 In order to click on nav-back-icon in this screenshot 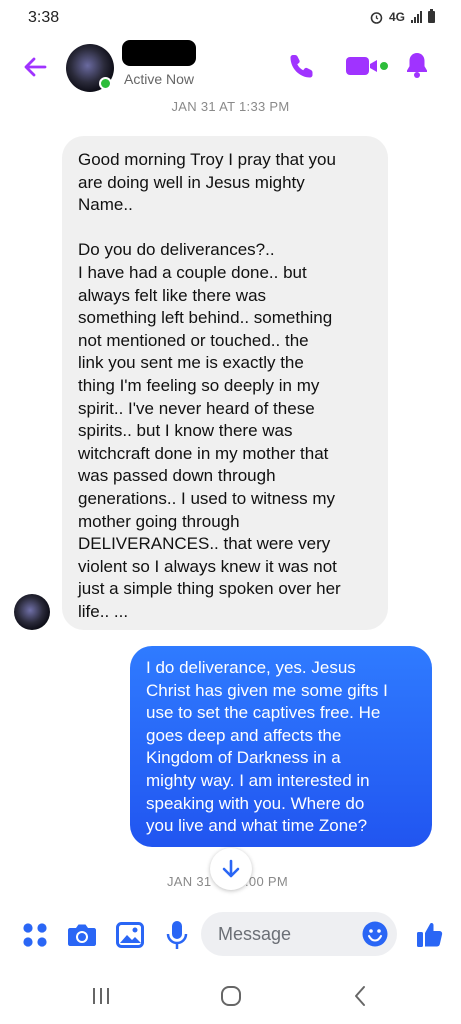, I will do `click(360, 996)`.